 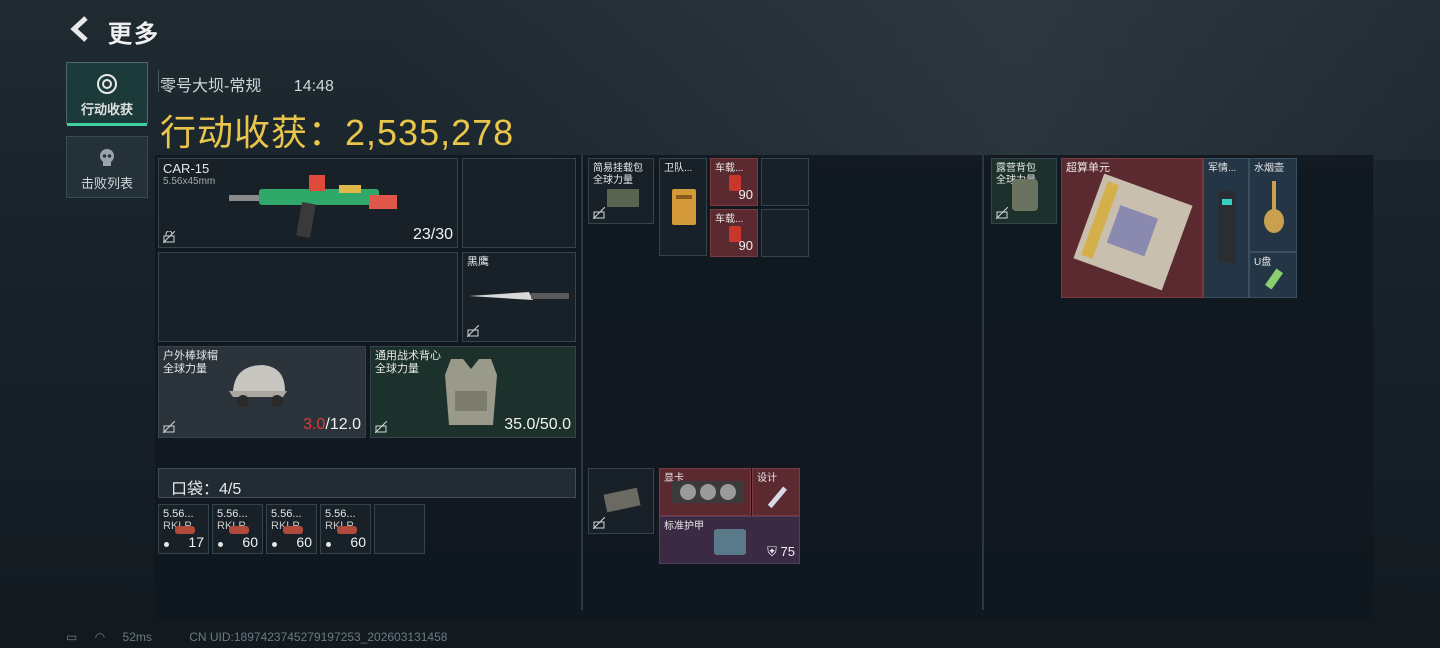 I want to click on skull-icon, so click(x=107, y=157).